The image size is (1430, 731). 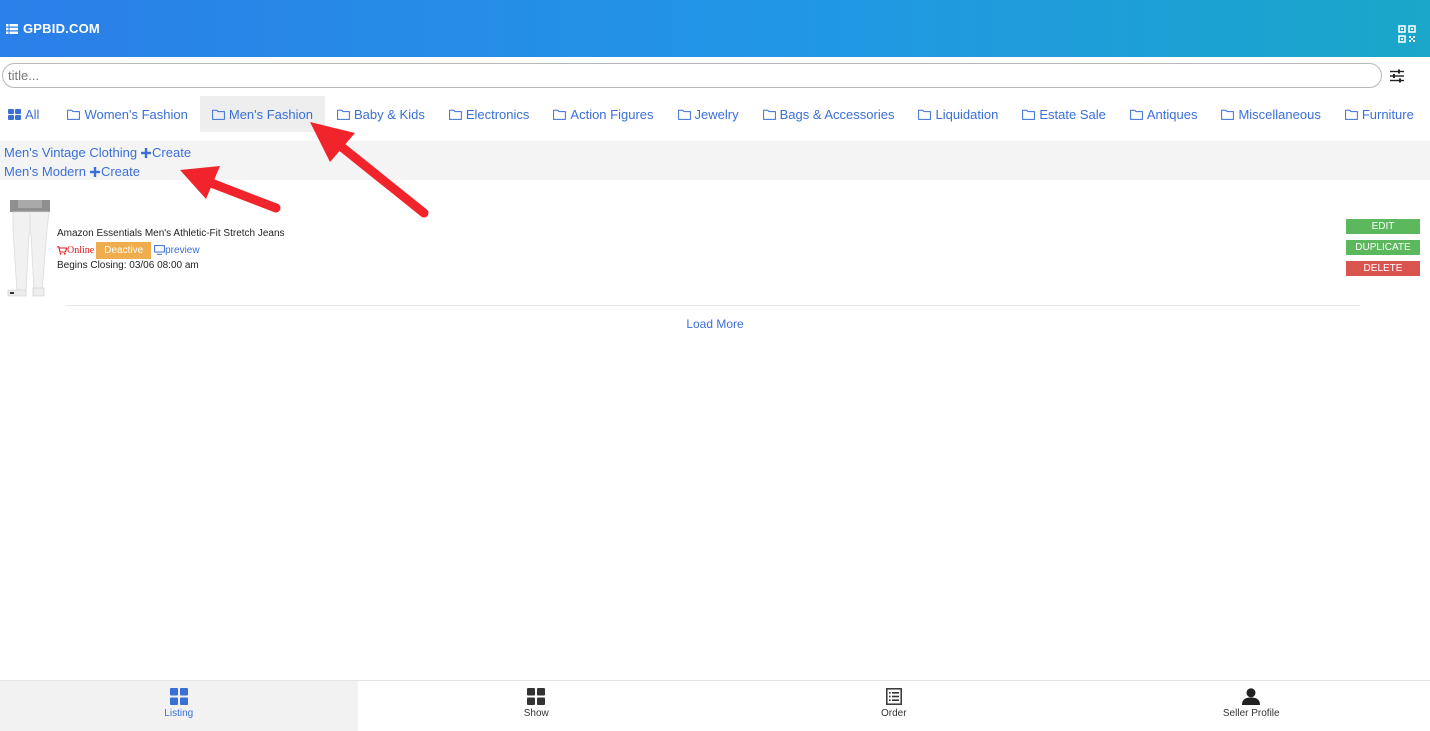 What do you see at coordinates (713, 305) in the screenshot?
I see `divider` at bounding box center [713, 305].